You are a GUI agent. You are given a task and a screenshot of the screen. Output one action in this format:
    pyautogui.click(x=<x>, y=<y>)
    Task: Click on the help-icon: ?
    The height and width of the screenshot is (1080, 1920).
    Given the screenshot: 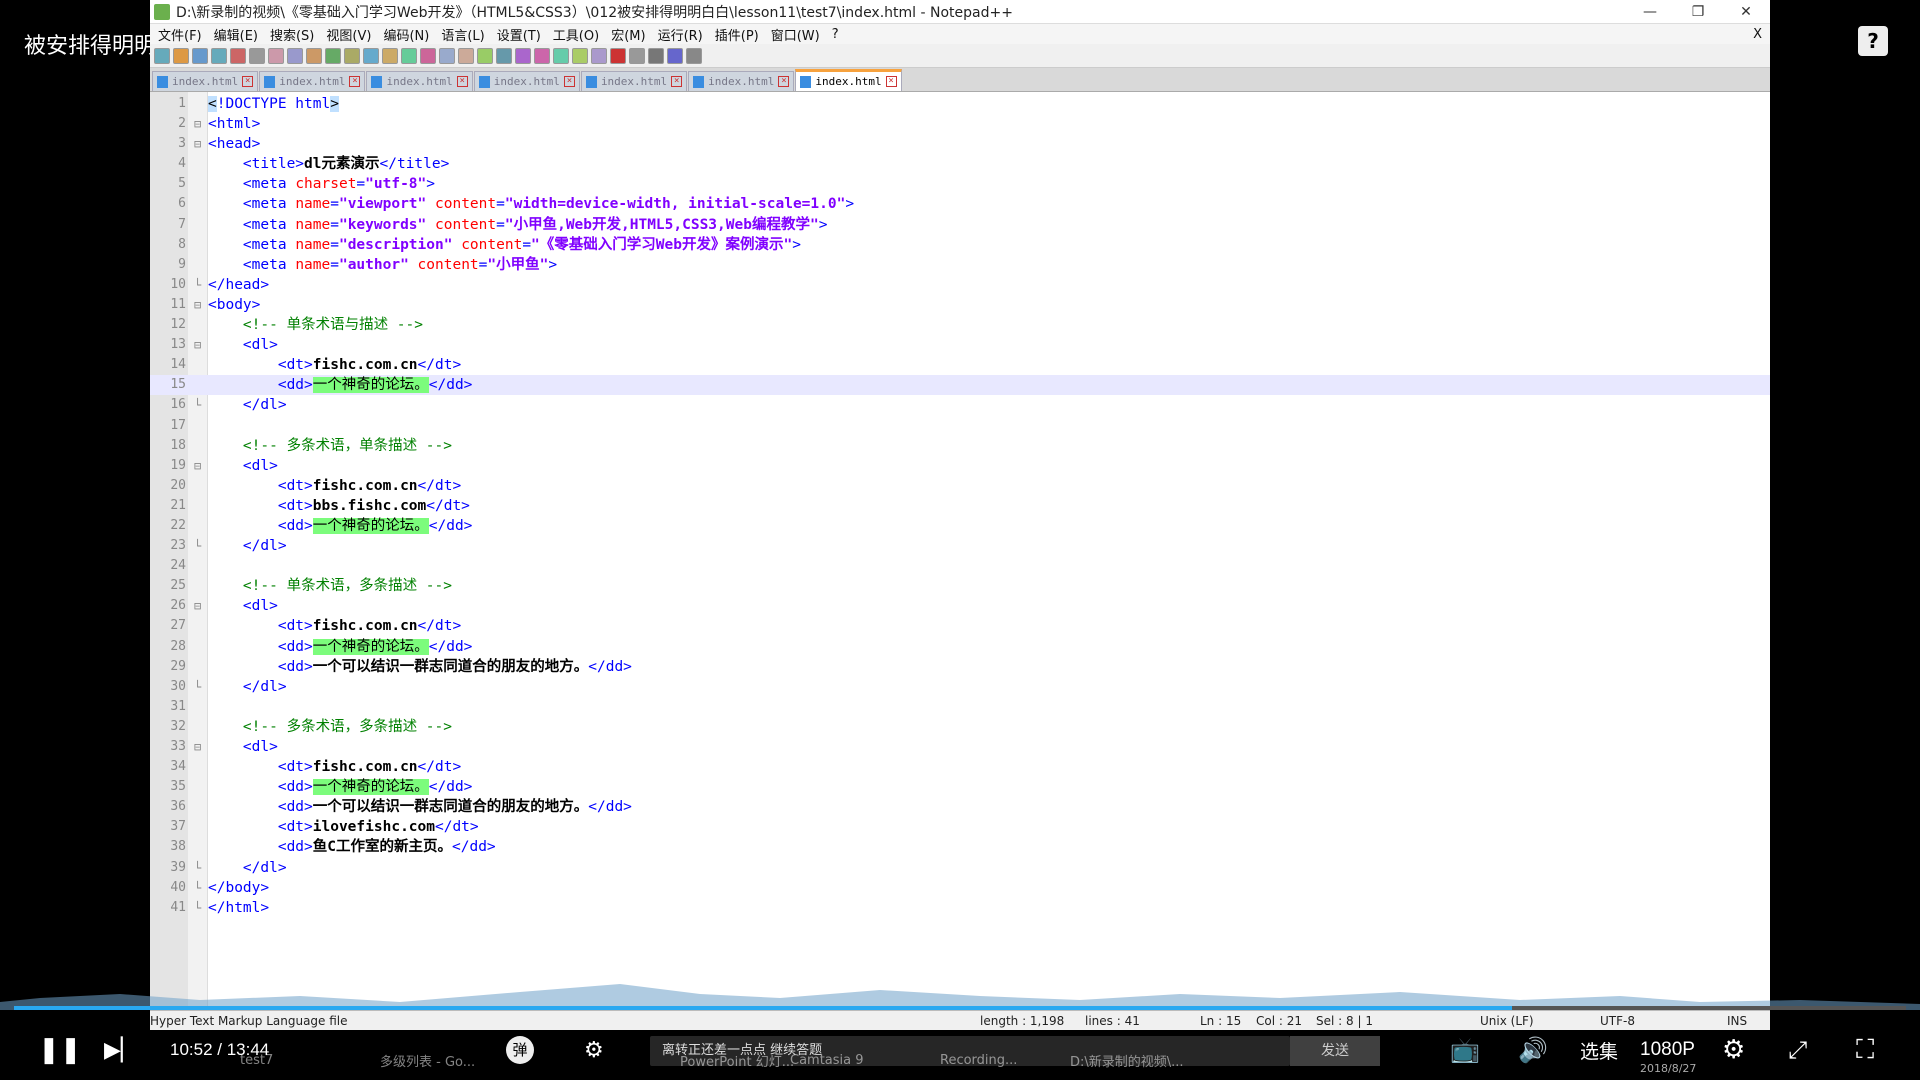 What is the action you would take?
    pyautogui.click(x=1873, y=41)
    